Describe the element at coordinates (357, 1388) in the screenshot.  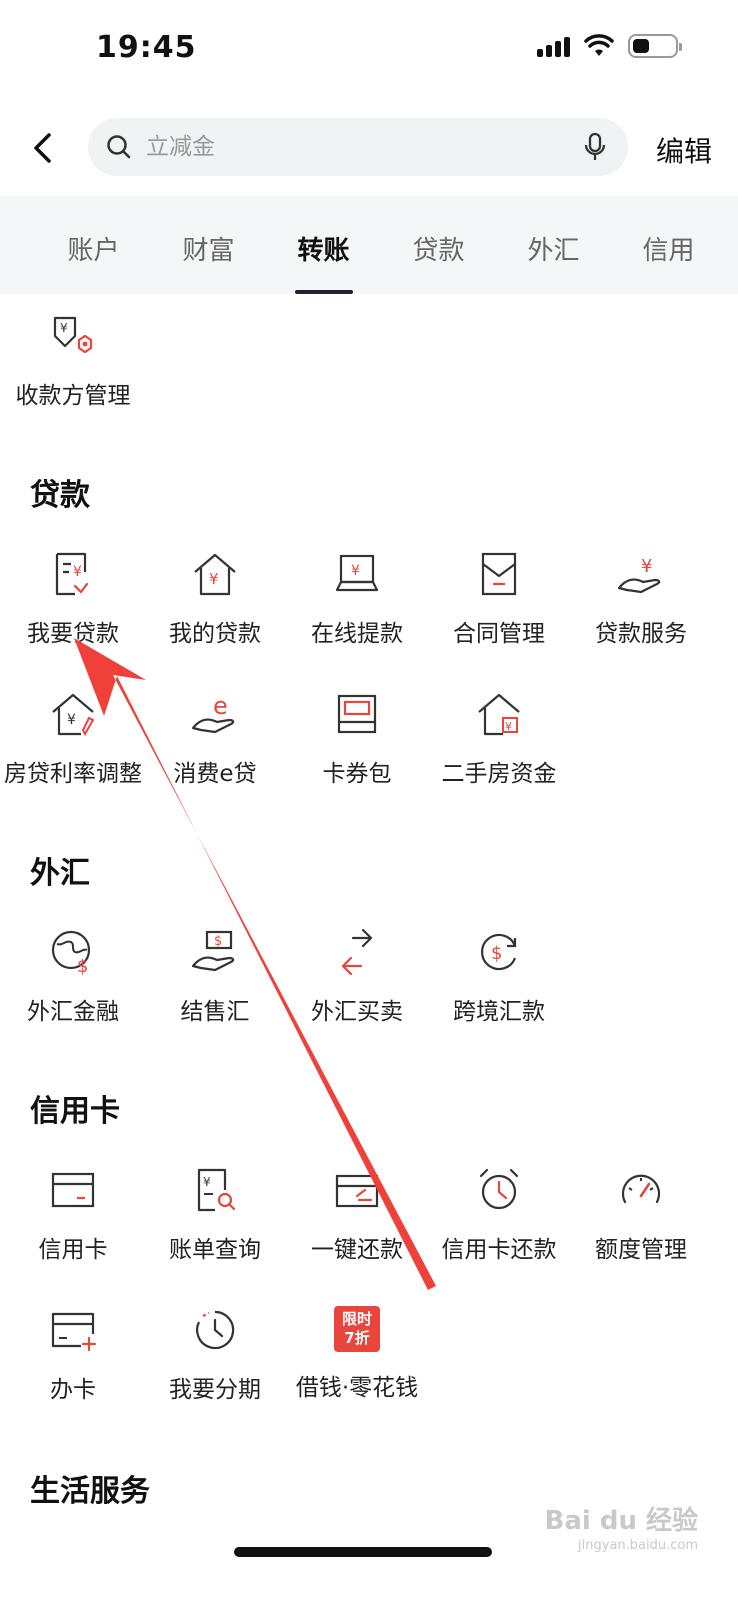
I see `menu-item-label: 借钱·零花钱` at that location.